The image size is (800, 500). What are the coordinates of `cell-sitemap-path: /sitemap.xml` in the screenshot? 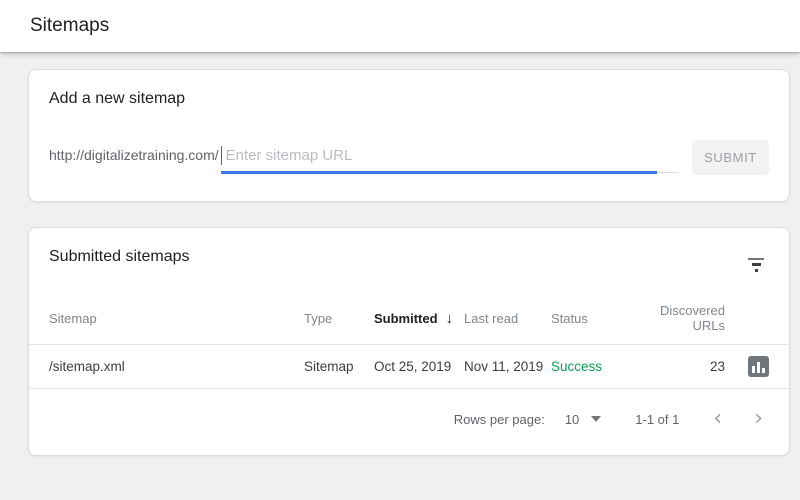 It's located at (87, 366).